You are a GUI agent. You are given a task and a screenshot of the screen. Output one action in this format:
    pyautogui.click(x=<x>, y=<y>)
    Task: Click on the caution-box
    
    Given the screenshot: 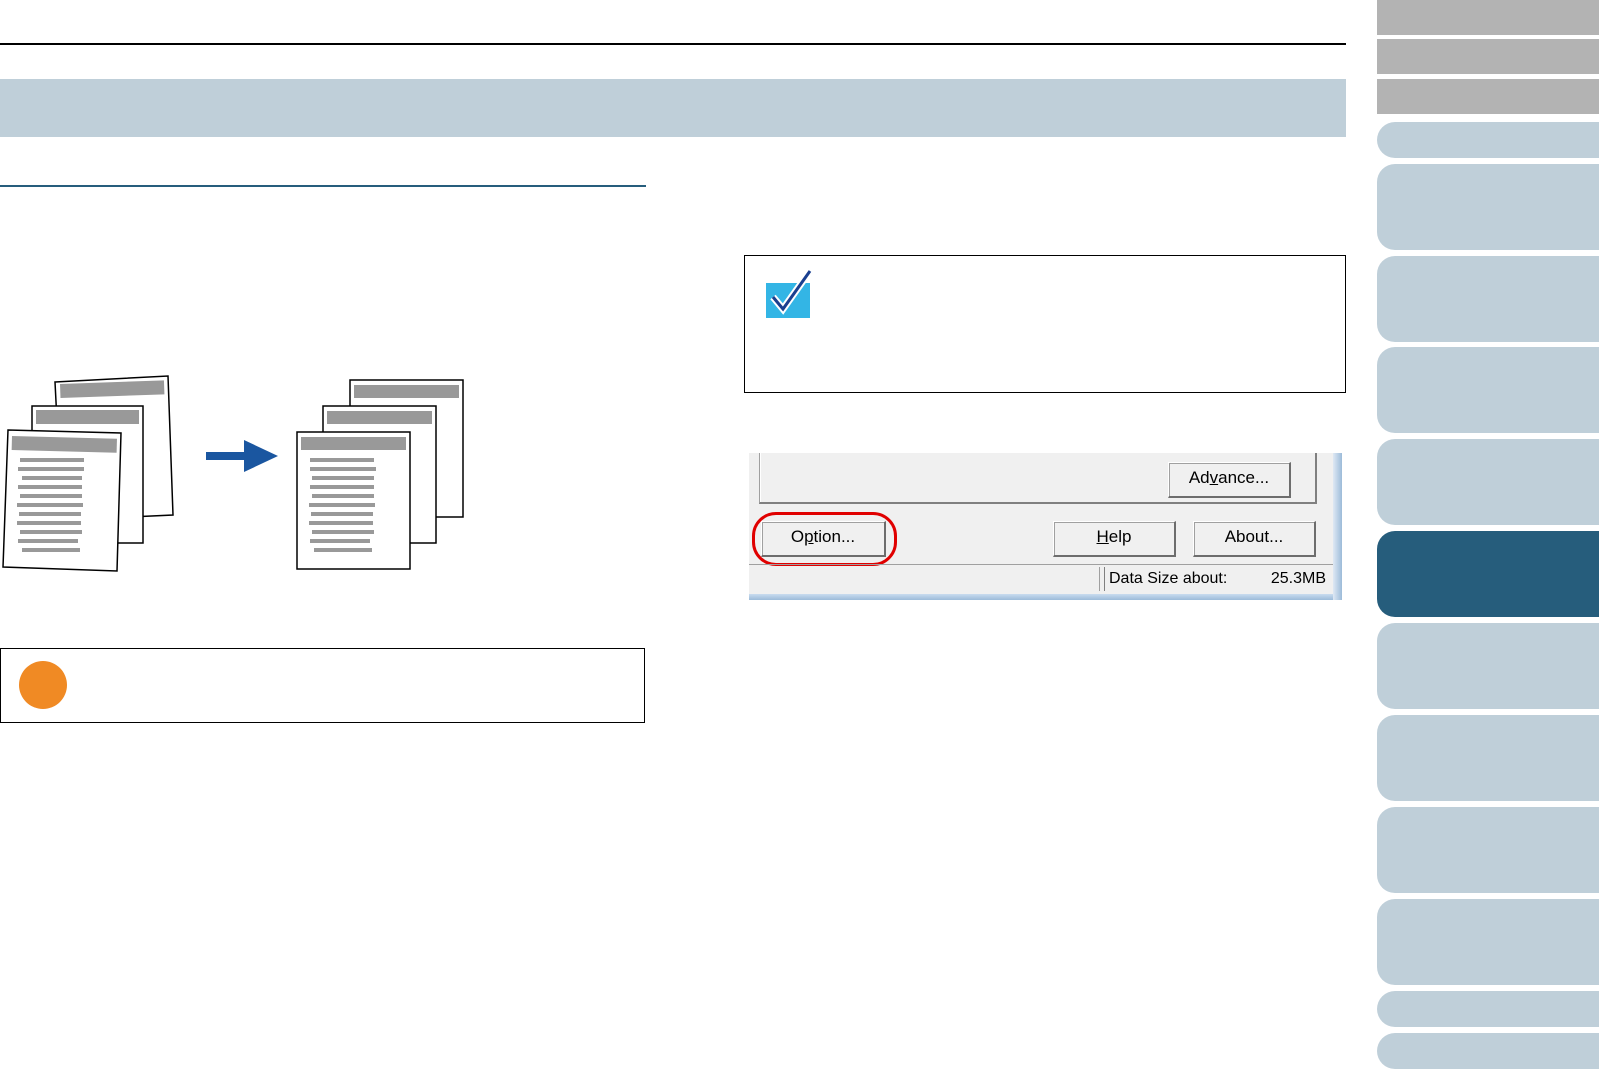 What is the action you would take?
    pyautogui.click(x=322, y=685)
    